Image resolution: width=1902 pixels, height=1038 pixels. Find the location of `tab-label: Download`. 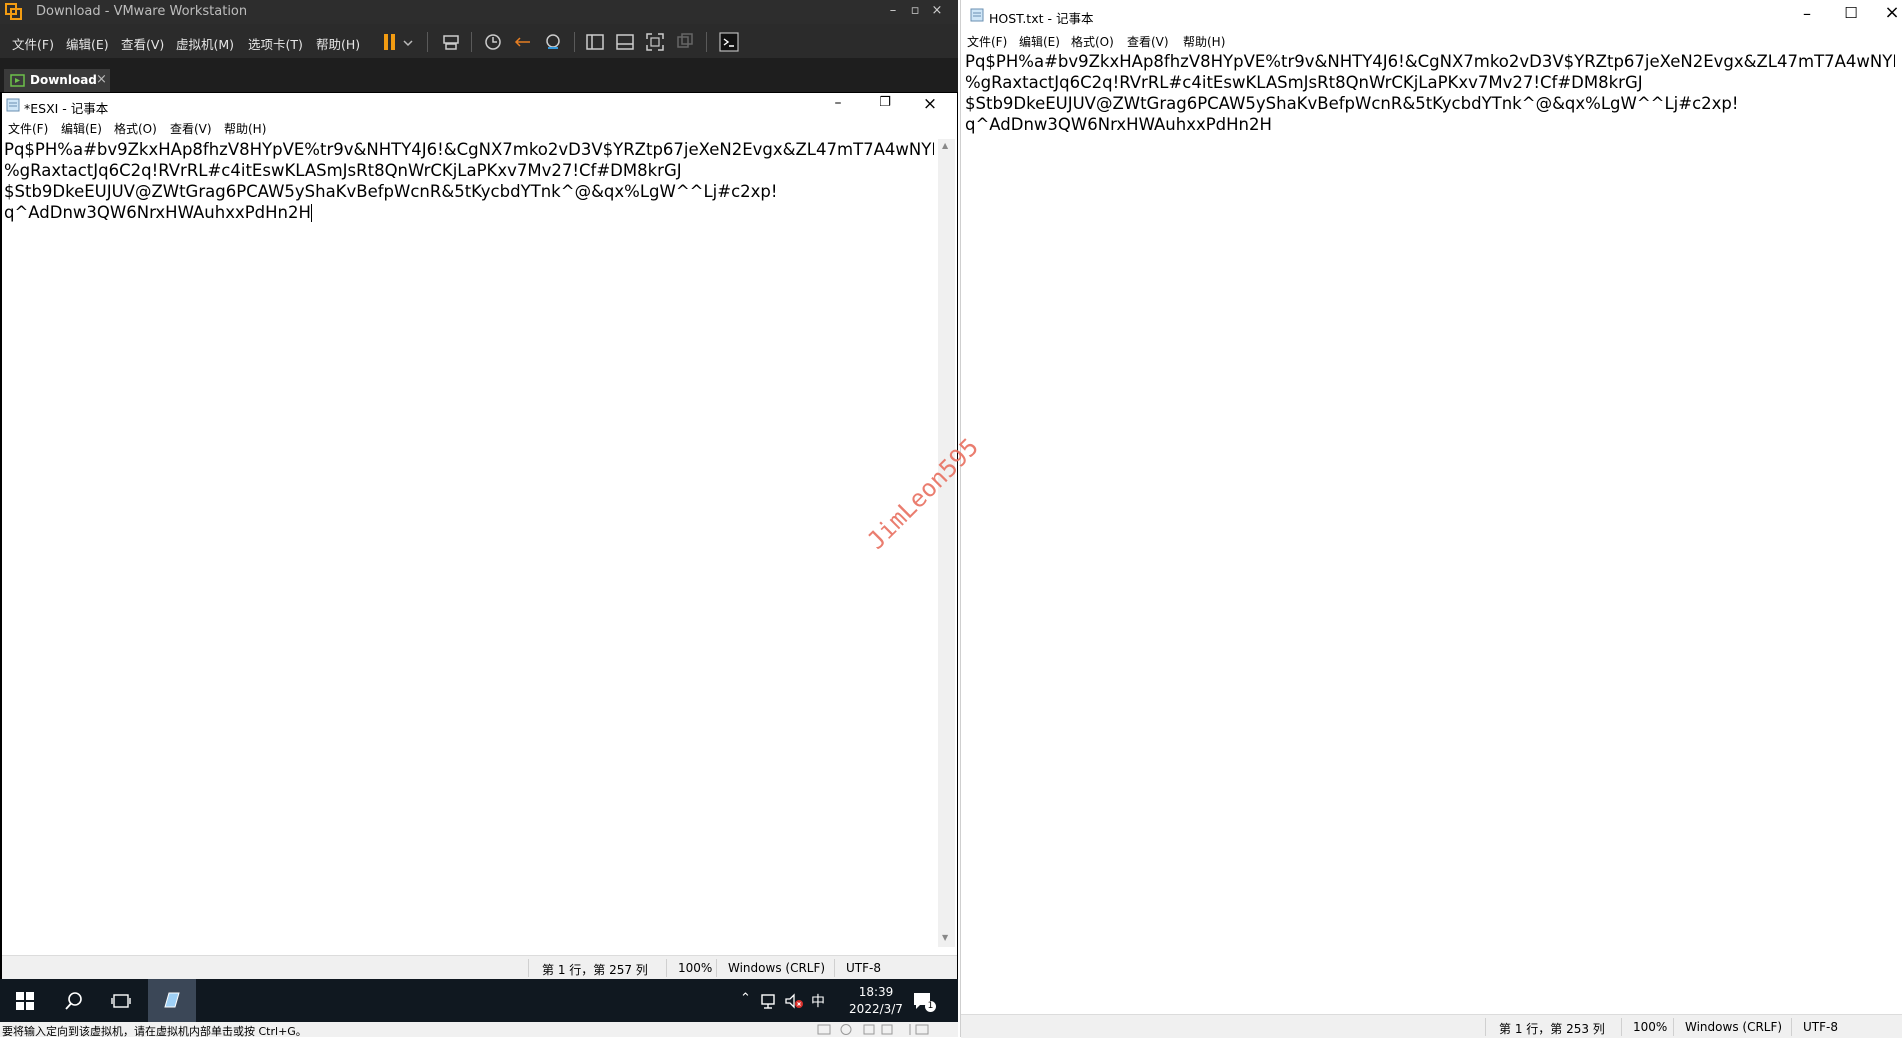

tab-label: Download is located at coordinates (63, 80).